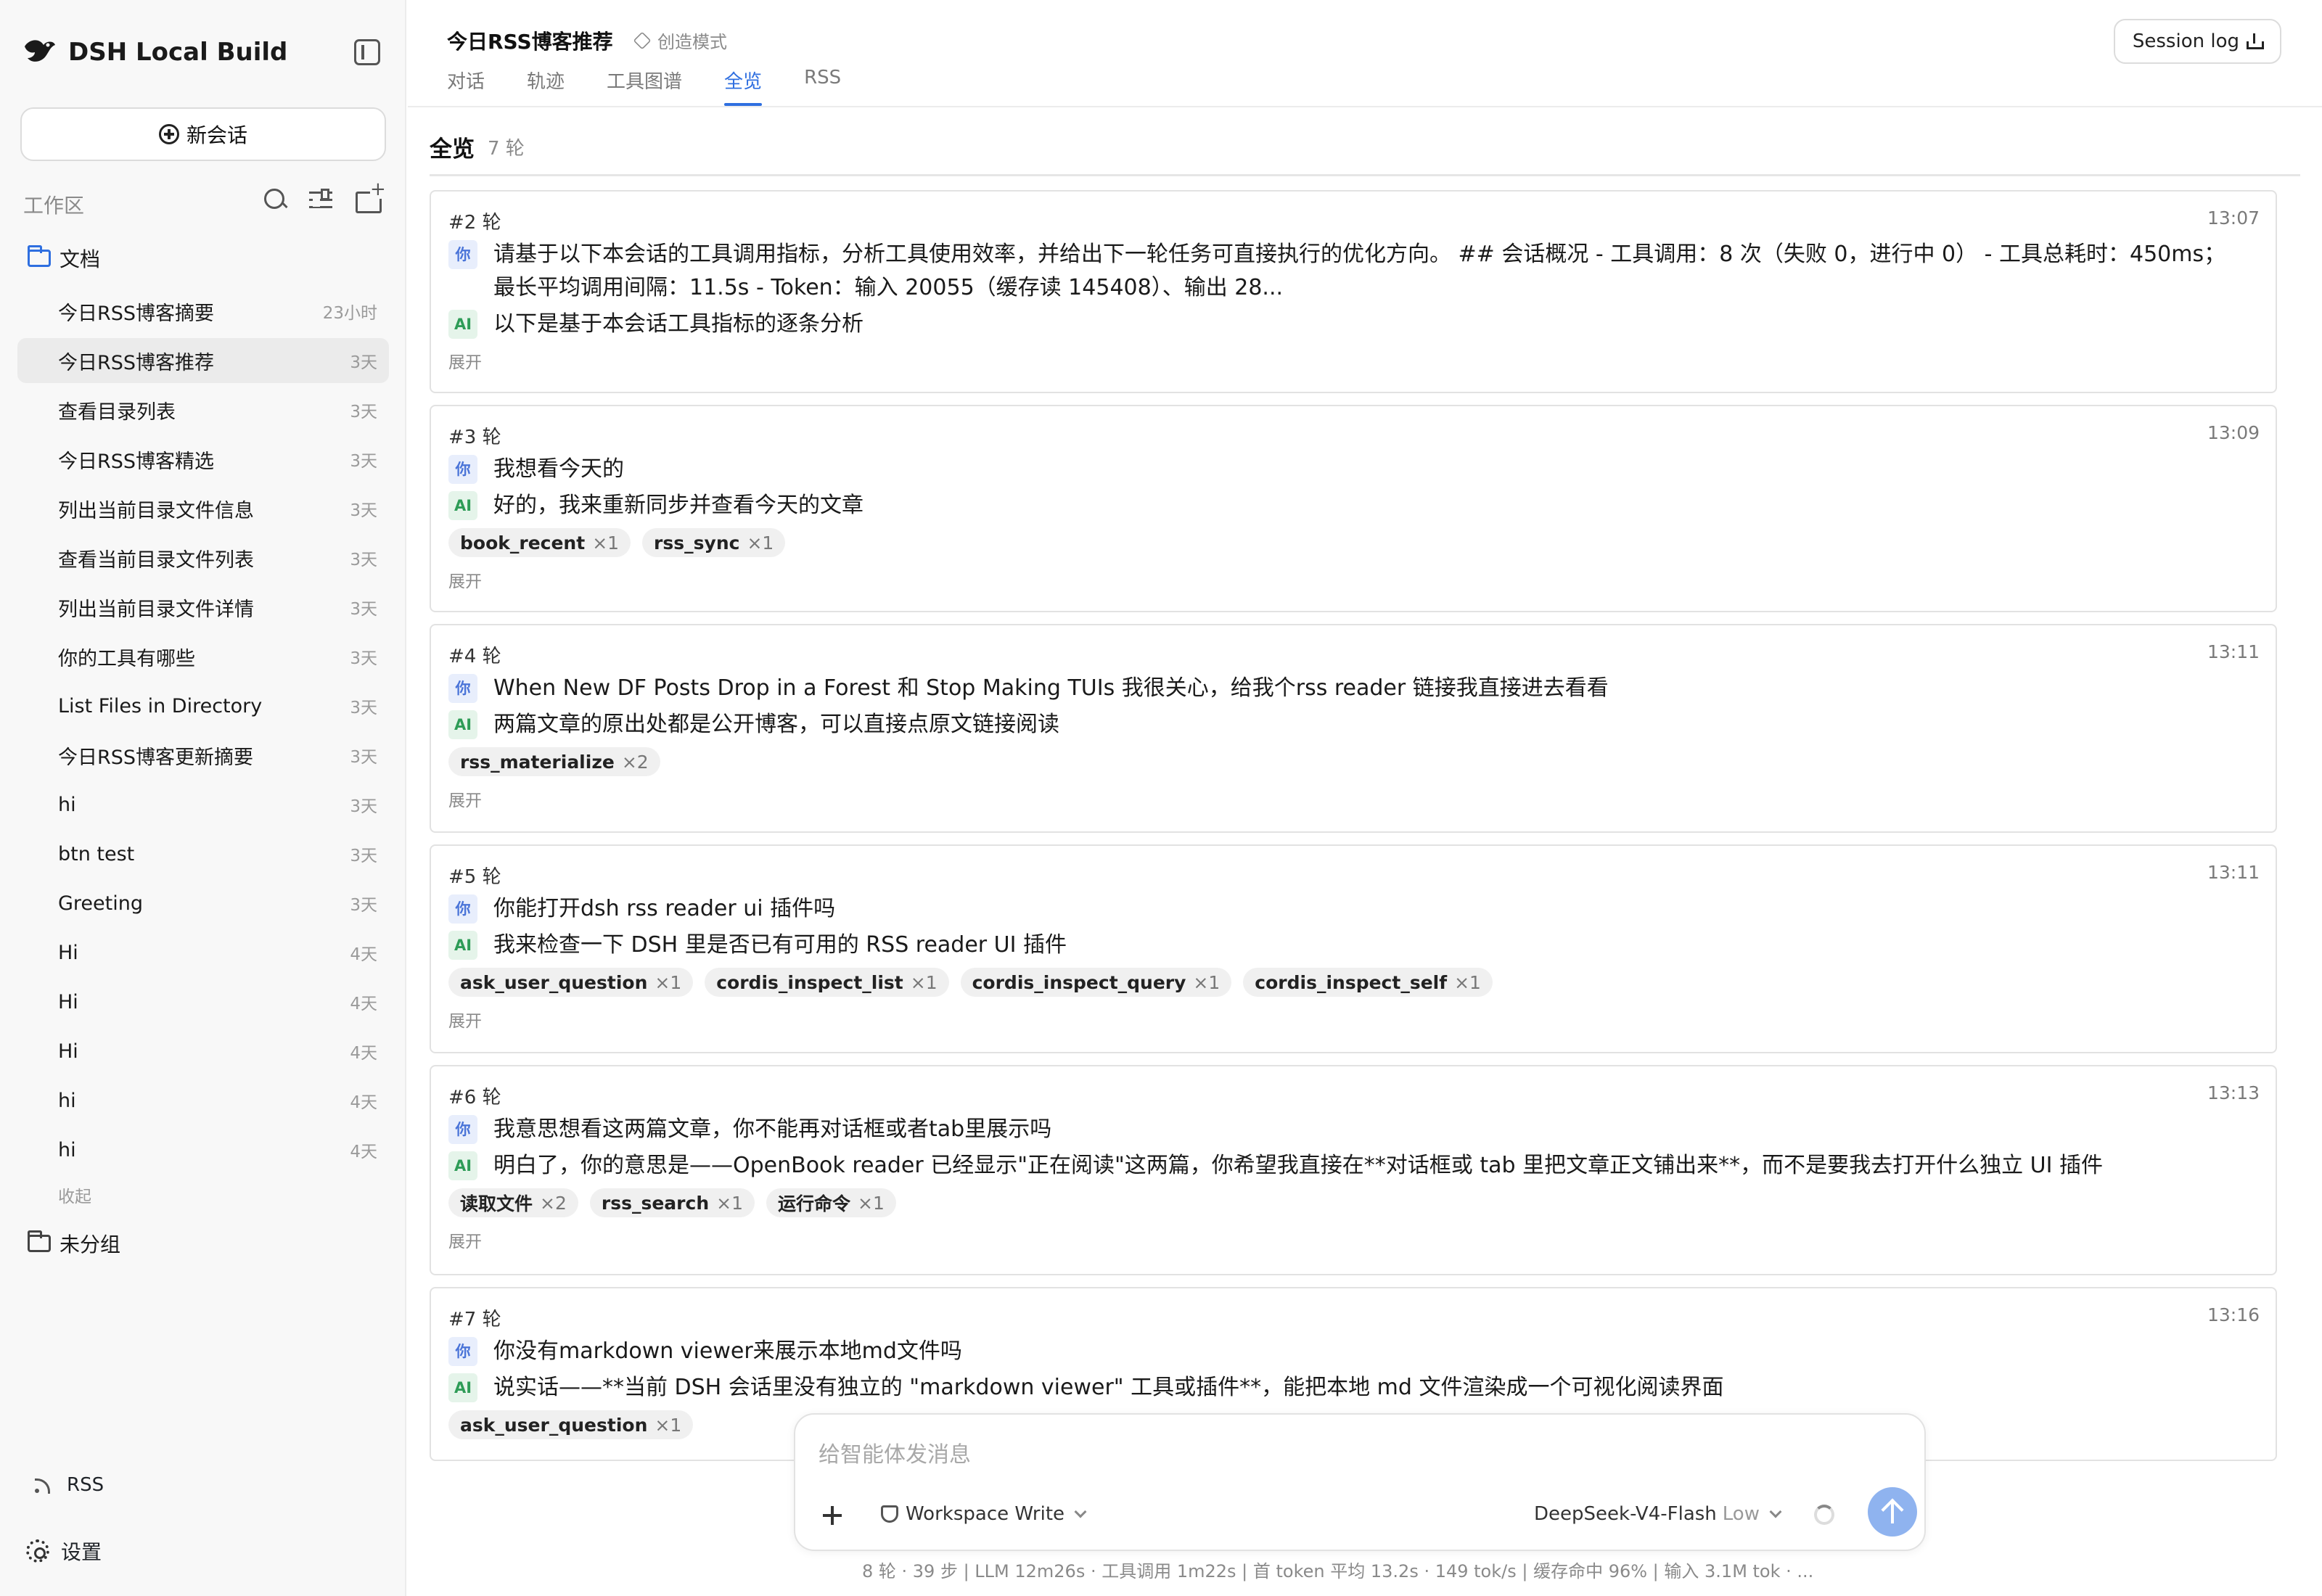  I want to click on tool-name: rss_materialize, so click(537, 762).